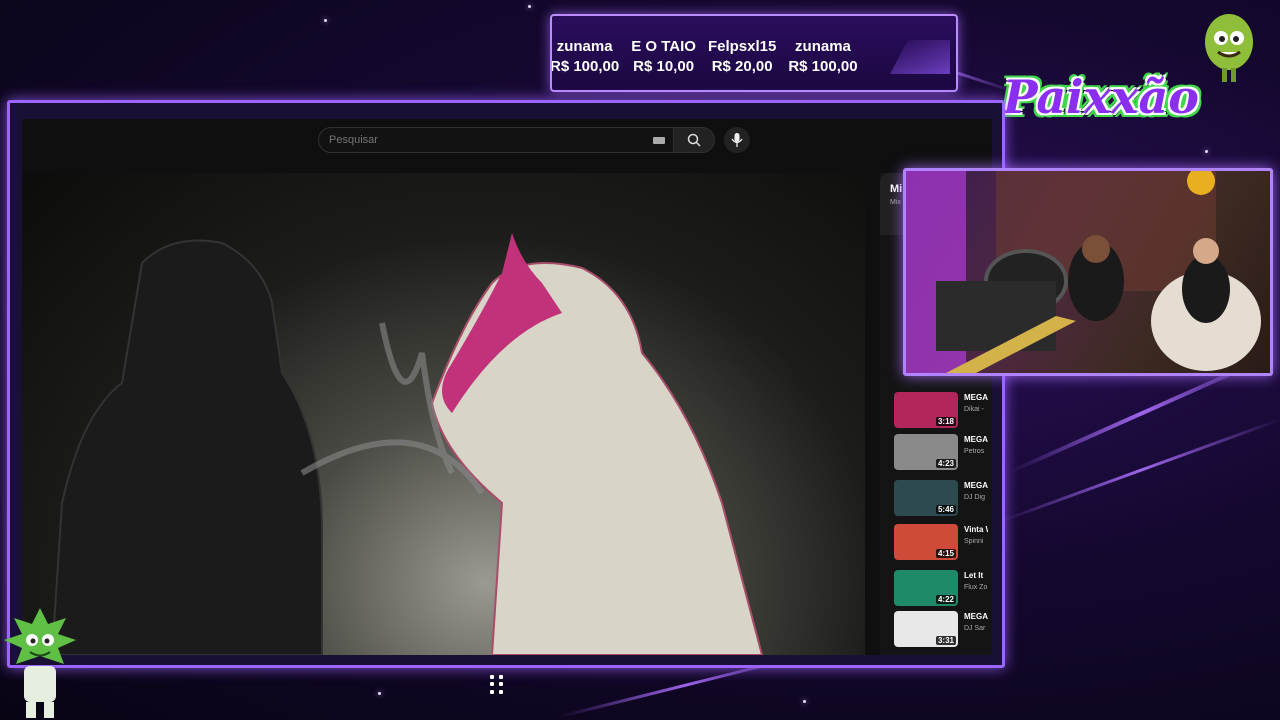 Image resolution: width=1280 pixels, height=720 pixels. I want to click on playlist-thumbnail: 3:31, so click(926, 629).